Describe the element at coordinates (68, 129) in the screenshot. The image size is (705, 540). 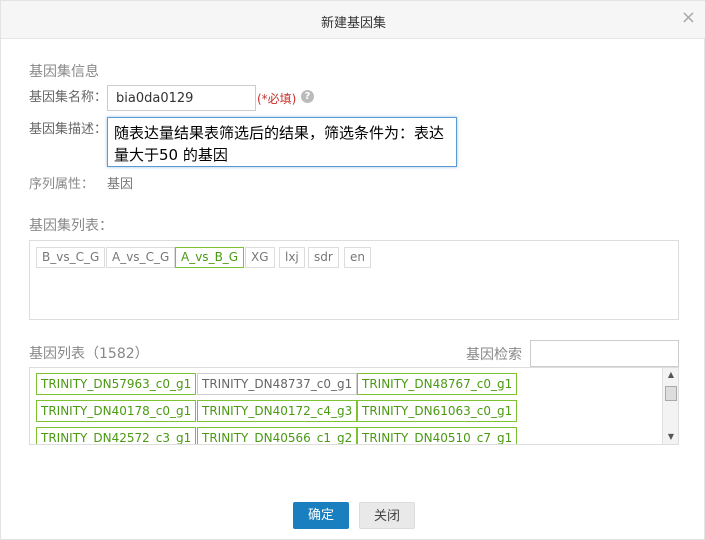
I see `gene-set-desc-label: 基因集描述：` at that location.